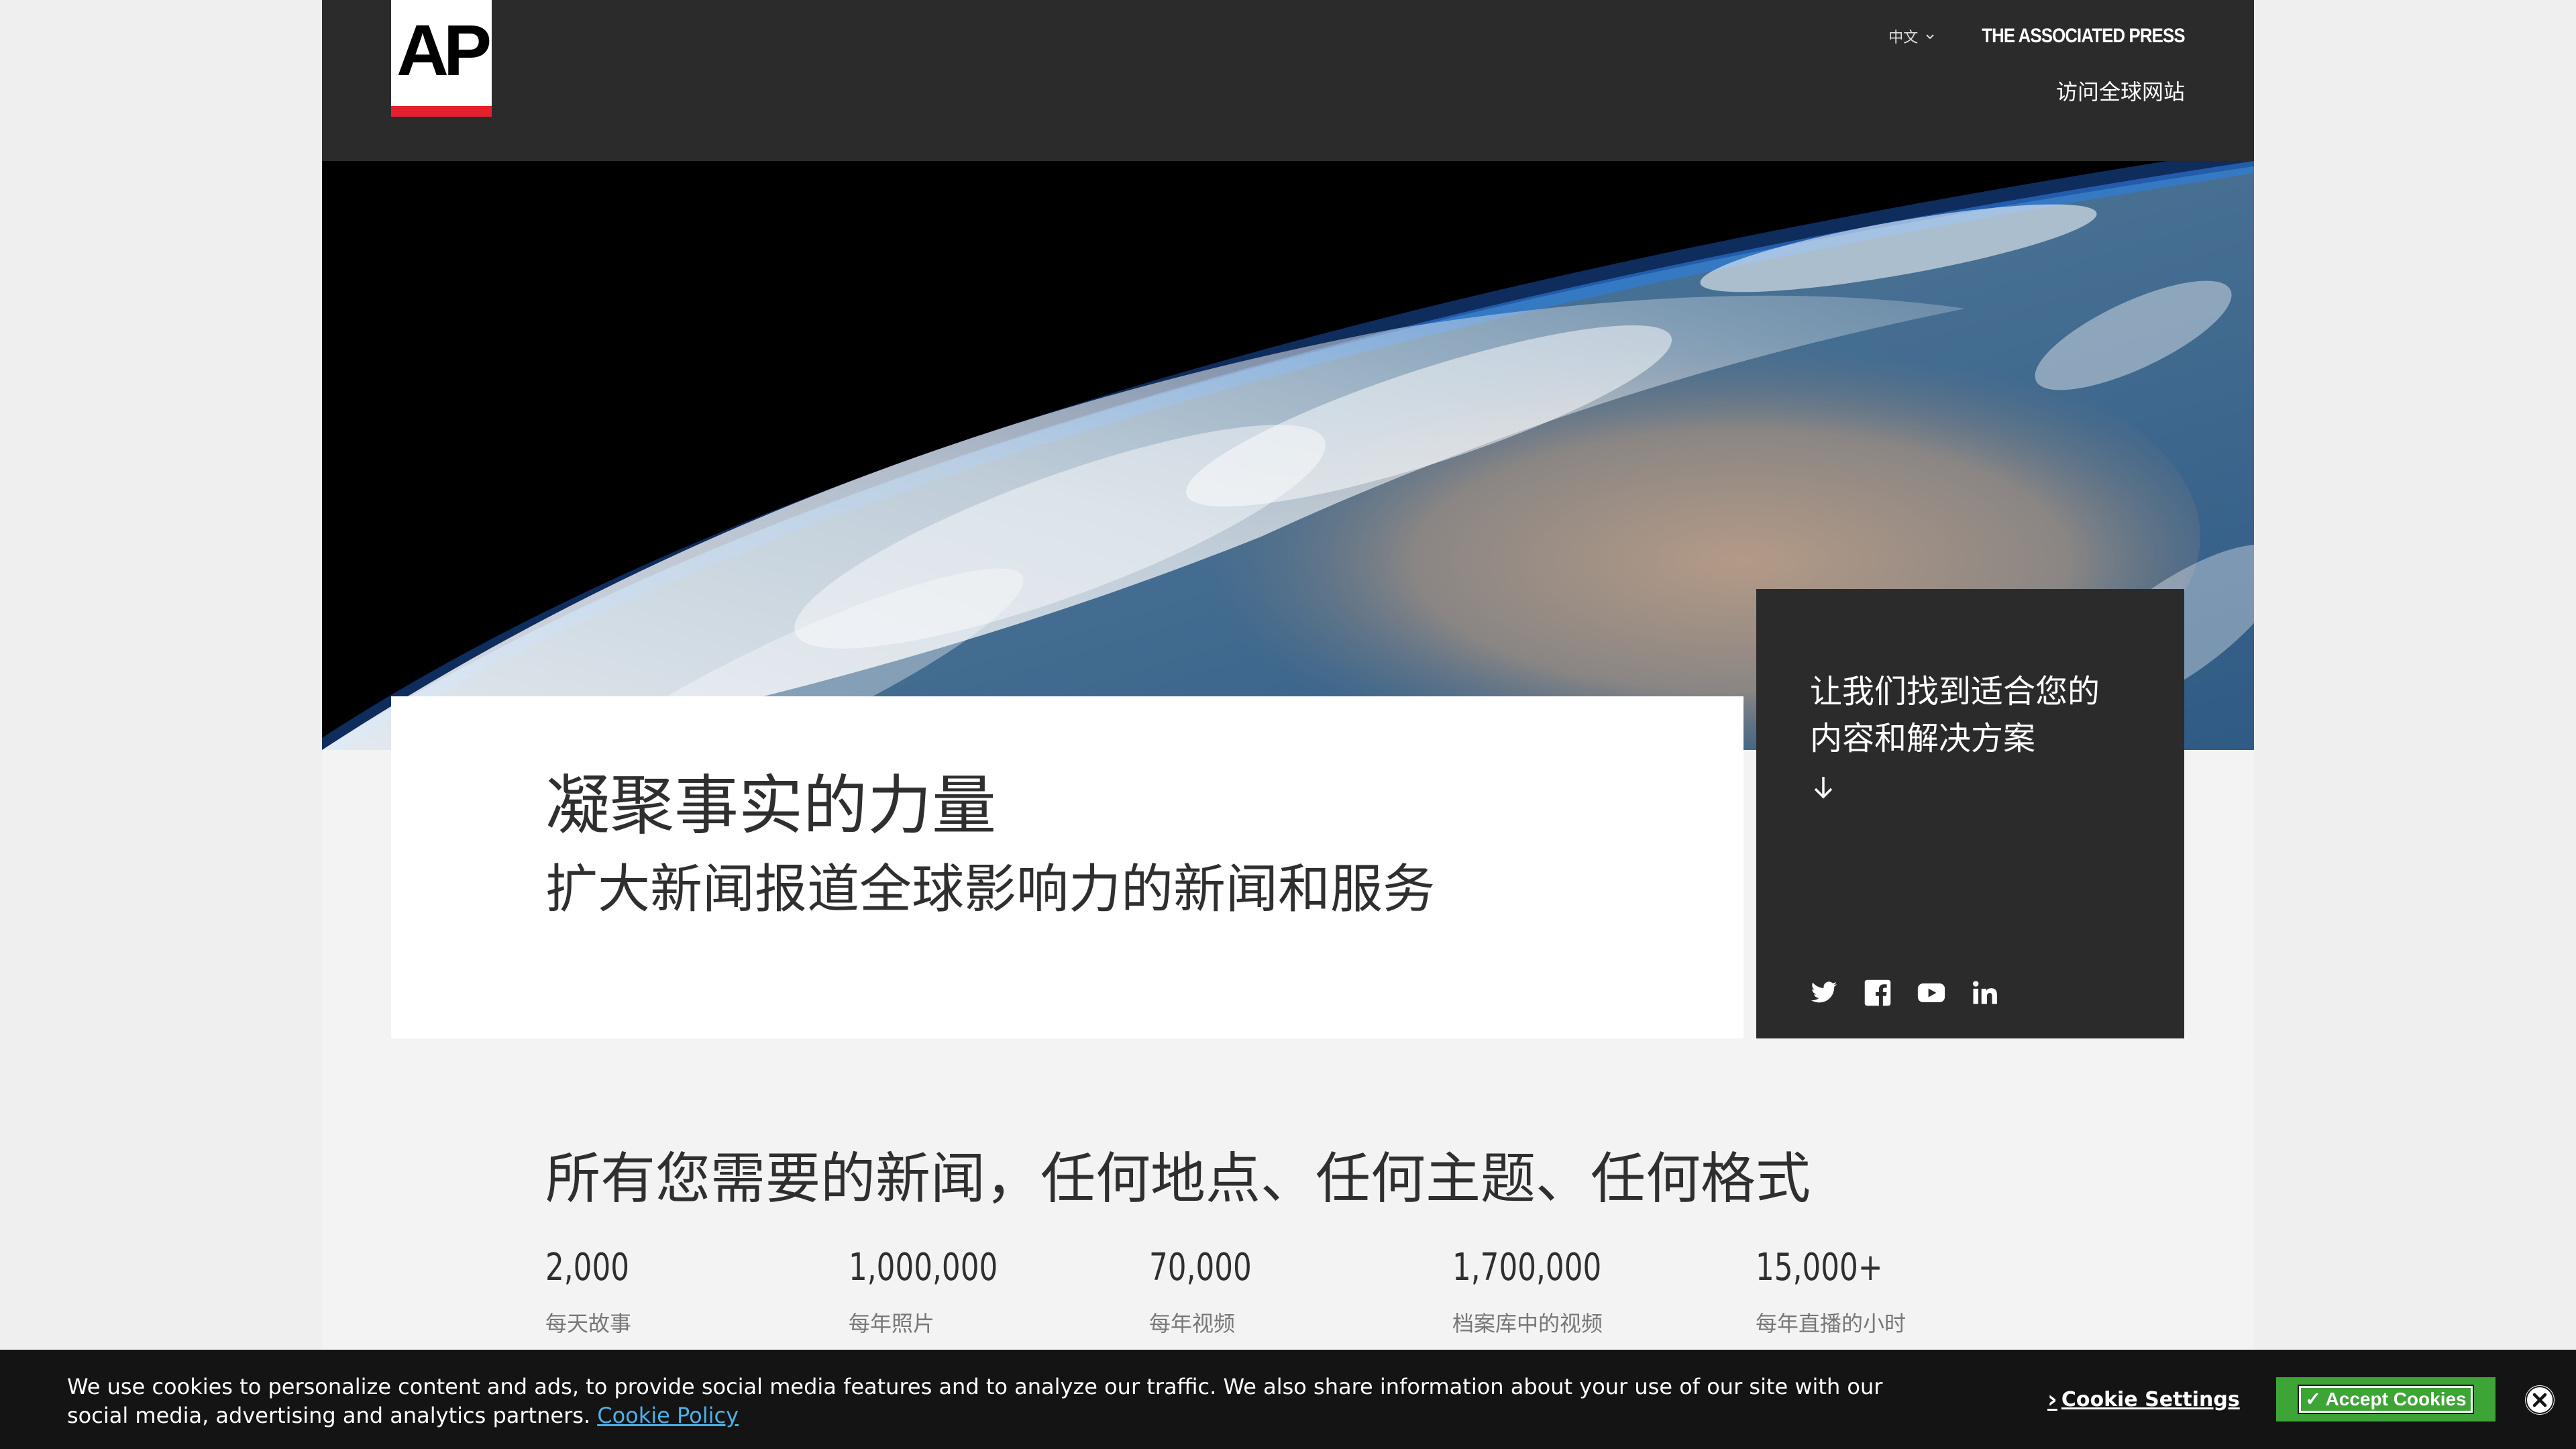 This screenshot has height=1449, width=2576. I want to click on language-label: 中文, so click(1903, 38).